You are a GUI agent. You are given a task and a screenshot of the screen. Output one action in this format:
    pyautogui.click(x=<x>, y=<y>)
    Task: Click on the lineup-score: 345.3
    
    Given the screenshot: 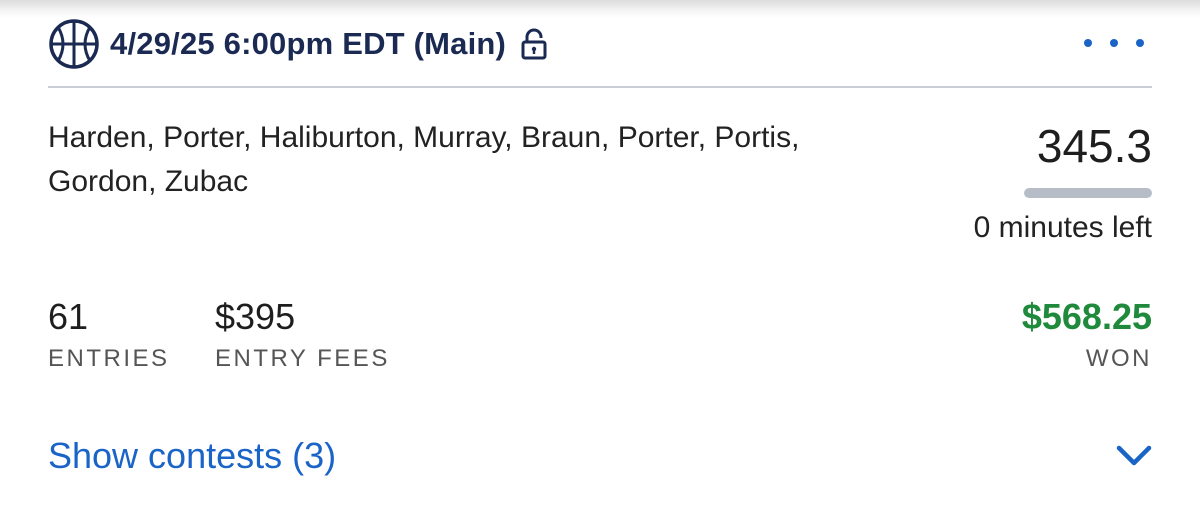 What is the action you would take?
    pyautogui.click(x=1094, y=146)
    